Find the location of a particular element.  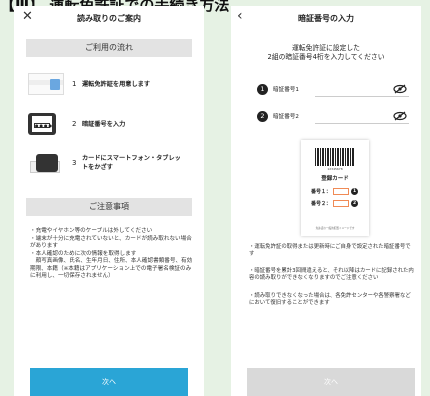

step-item-1: 1 運転免許証を用意します is located at coordinates (113, 84).